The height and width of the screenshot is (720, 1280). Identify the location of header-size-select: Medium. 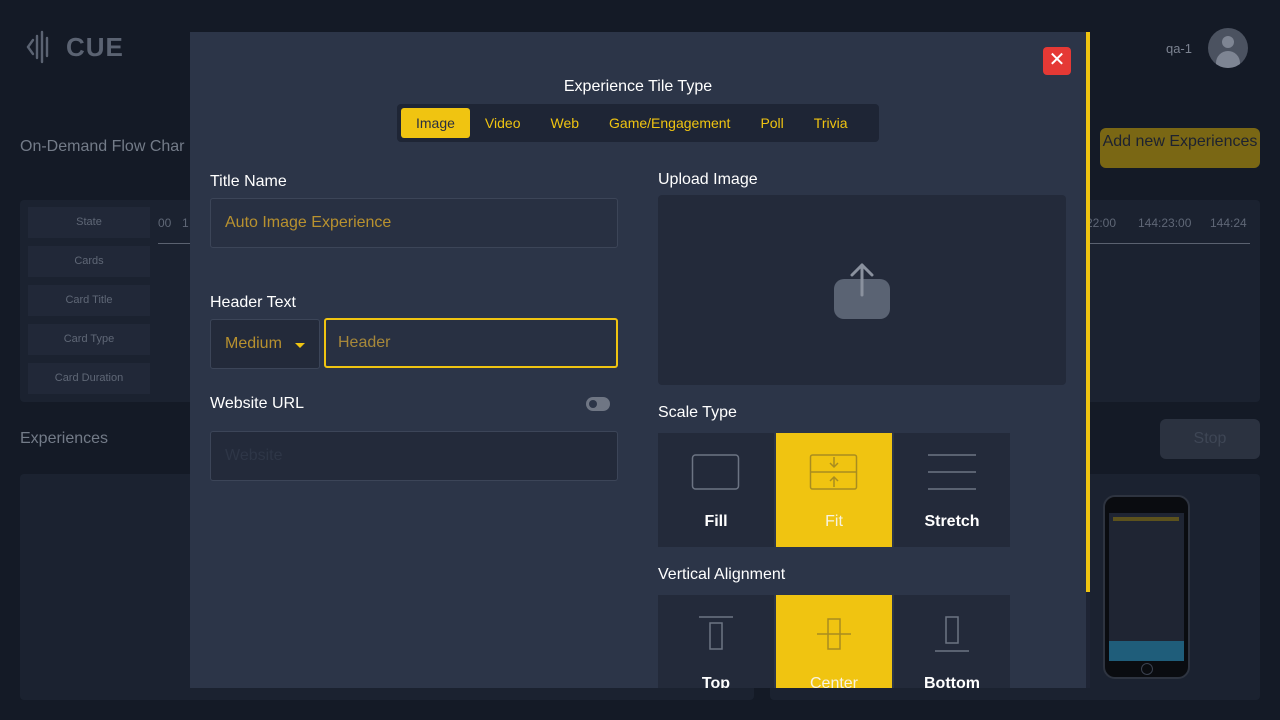
(265, 344).